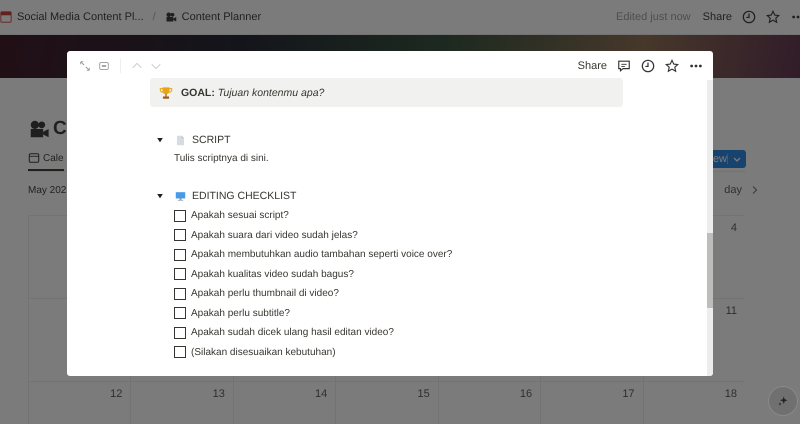  I want to click on calendar-tab: Cale, so click(46, 159).